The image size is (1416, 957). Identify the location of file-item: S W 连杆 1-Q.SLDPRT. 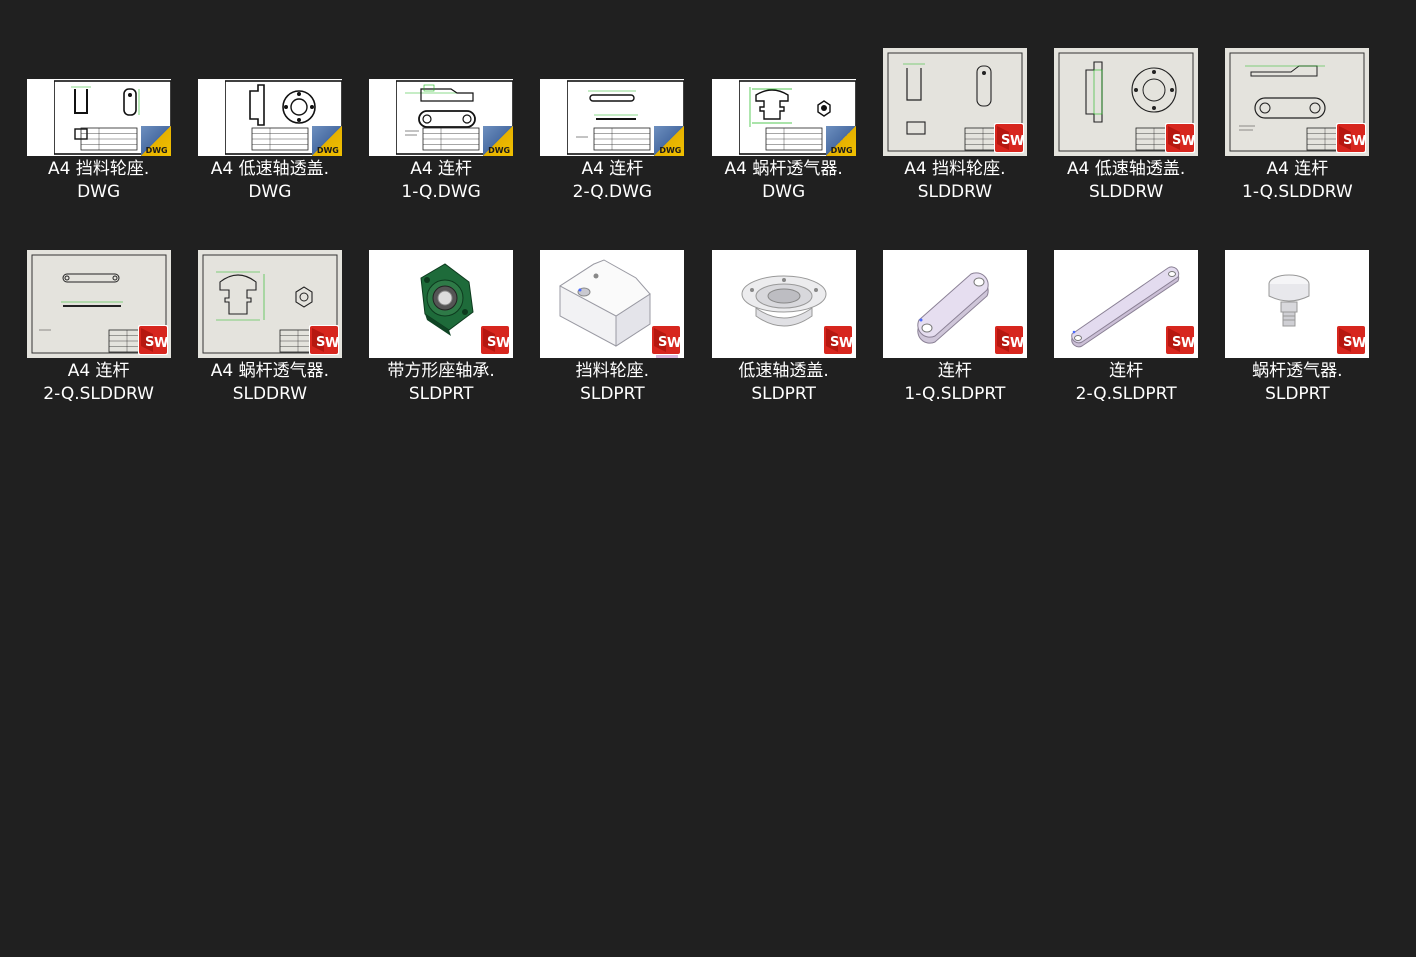
(968, 344).